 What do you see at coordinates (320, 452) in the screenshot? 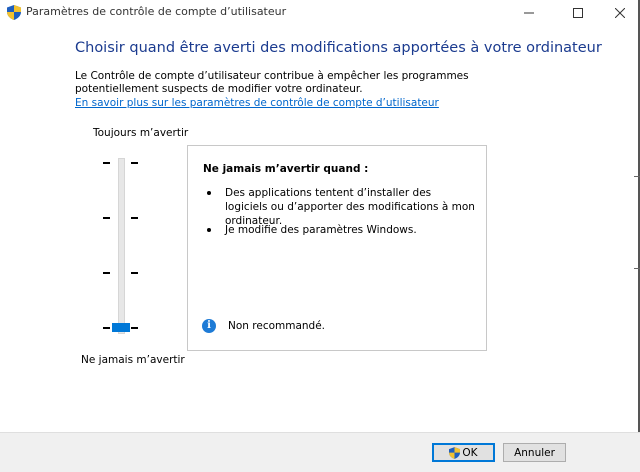
I see `button-bar: OK Annuler` at bounding box center [320, 452].